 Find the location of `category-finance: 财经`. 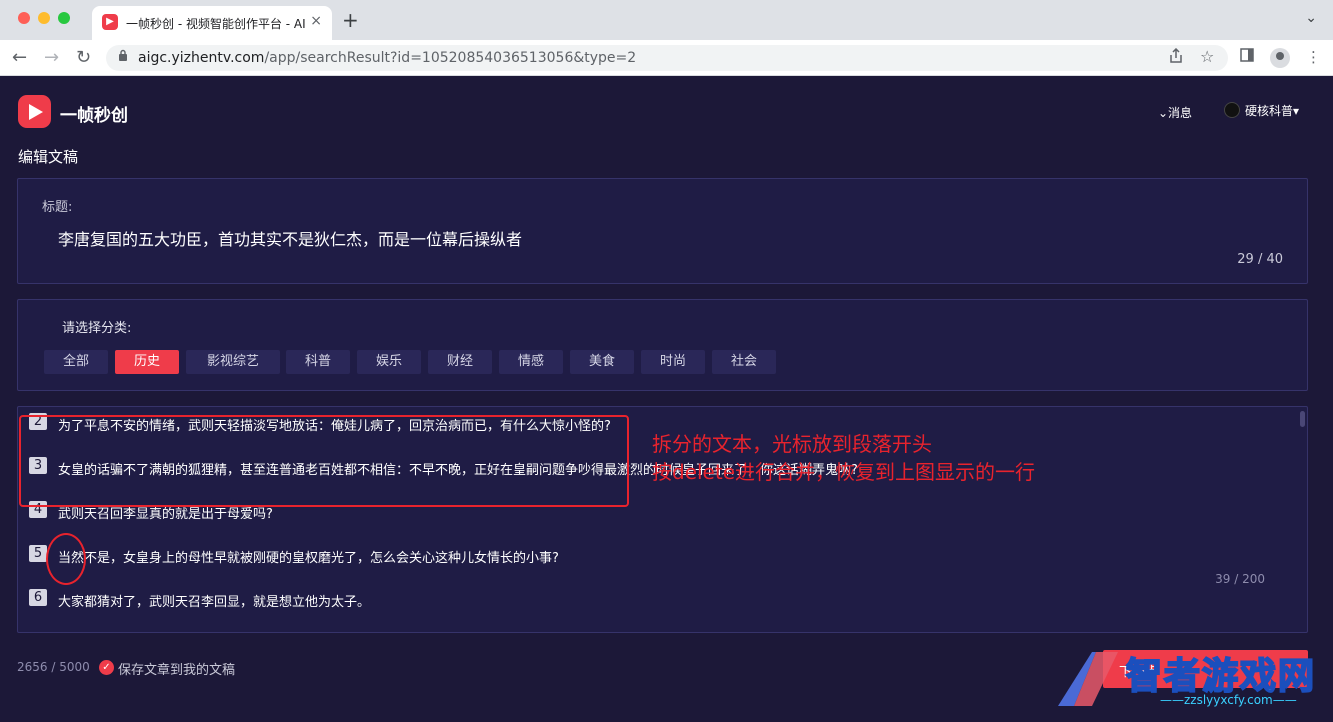

category-finance: 财经 is located at coordinates (460, 362).